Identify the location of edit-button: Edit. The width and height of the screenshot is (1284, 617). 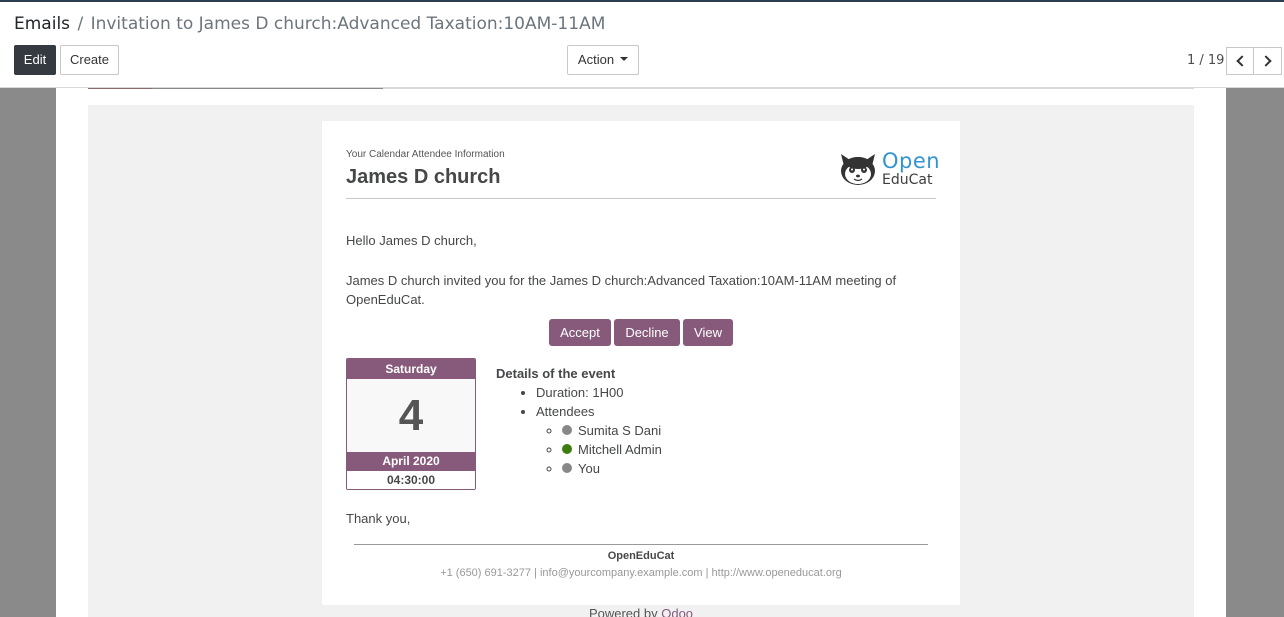
(35, 60).